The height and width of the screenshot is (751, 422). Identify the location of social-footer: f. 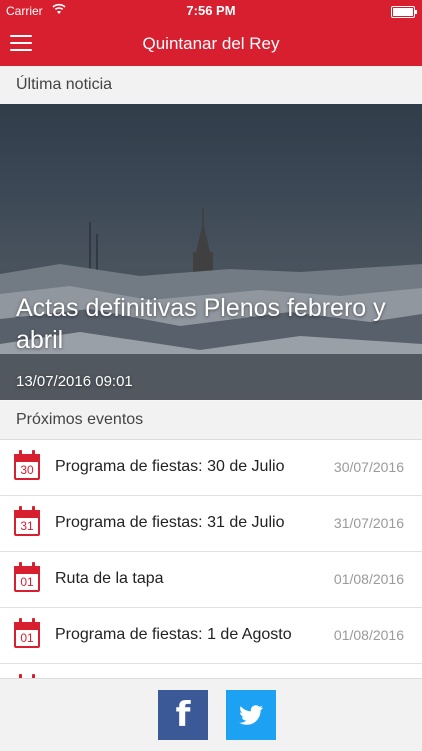
(211, 714).